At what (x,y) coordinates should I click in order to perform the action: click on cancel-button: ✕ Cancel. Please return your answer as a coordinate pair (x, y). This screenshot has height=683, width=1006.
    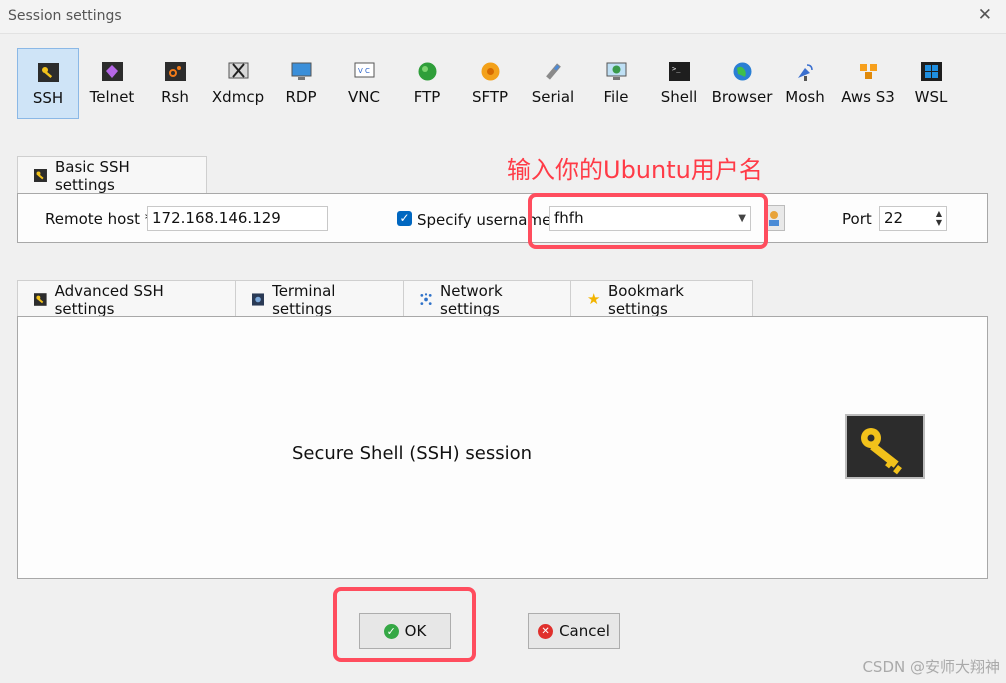
    Looking at the image, I should click on (574, 631).